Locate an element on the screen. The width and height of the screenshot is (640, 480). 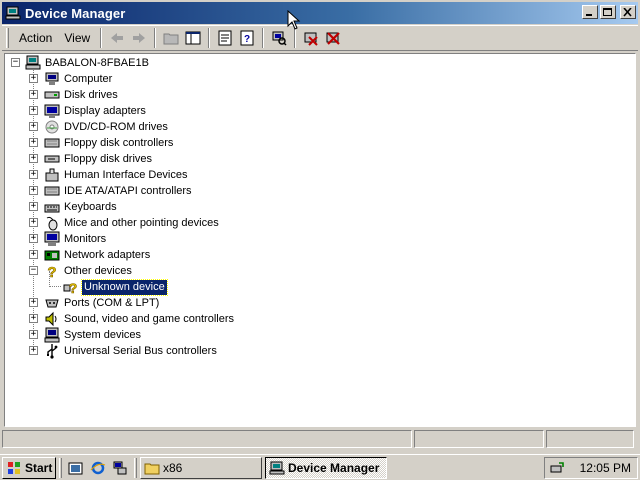
tree-item-display-adapters: + Display adapters is located at coordinates (155, 111).